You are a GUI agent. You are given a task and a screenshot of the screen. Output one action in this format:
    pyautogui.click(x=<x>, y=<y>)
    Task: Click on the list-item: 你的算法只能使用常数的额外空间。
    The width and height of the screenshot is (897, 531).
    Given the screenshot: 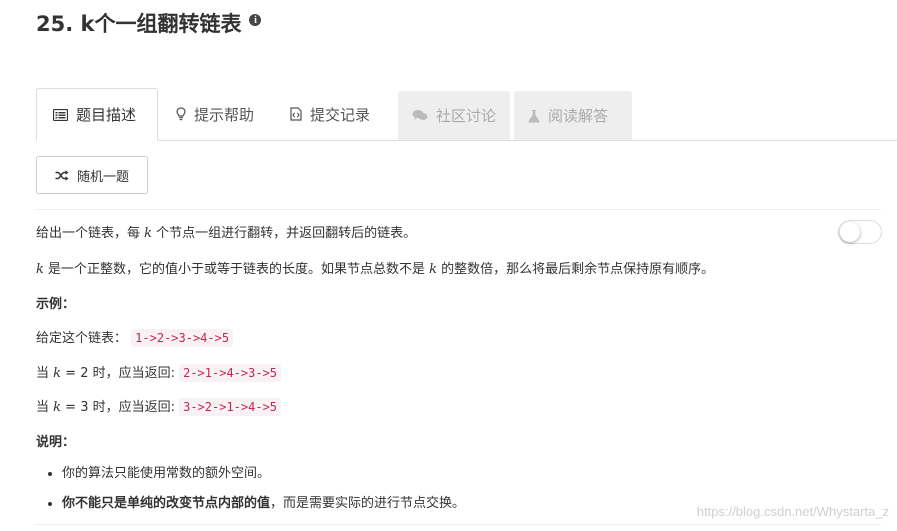 What is the action you would take?
    pyautogui.click(x=263, y=471)
    